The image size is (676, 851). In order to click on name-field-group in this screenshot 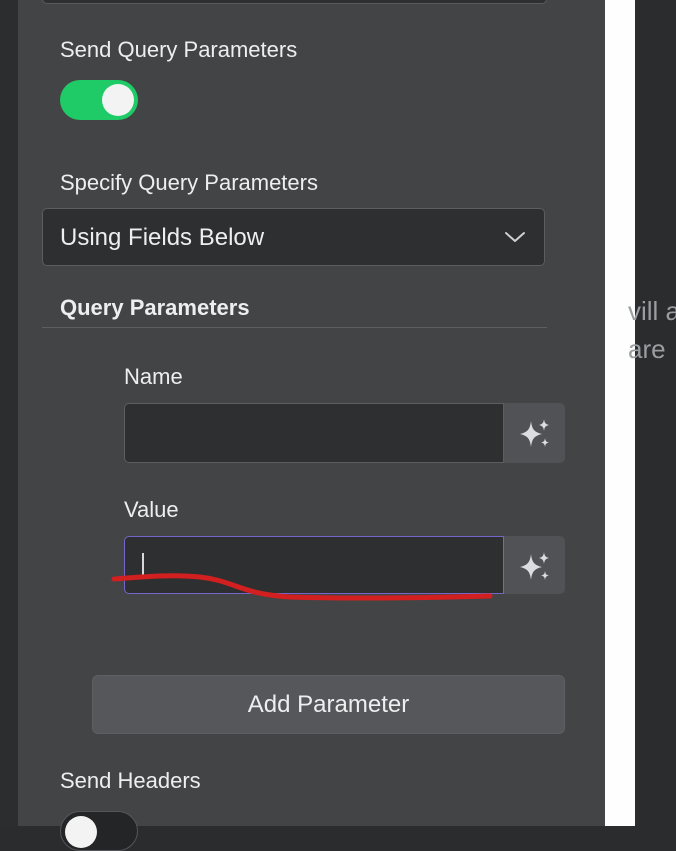, I will do `click(344, 433)`.